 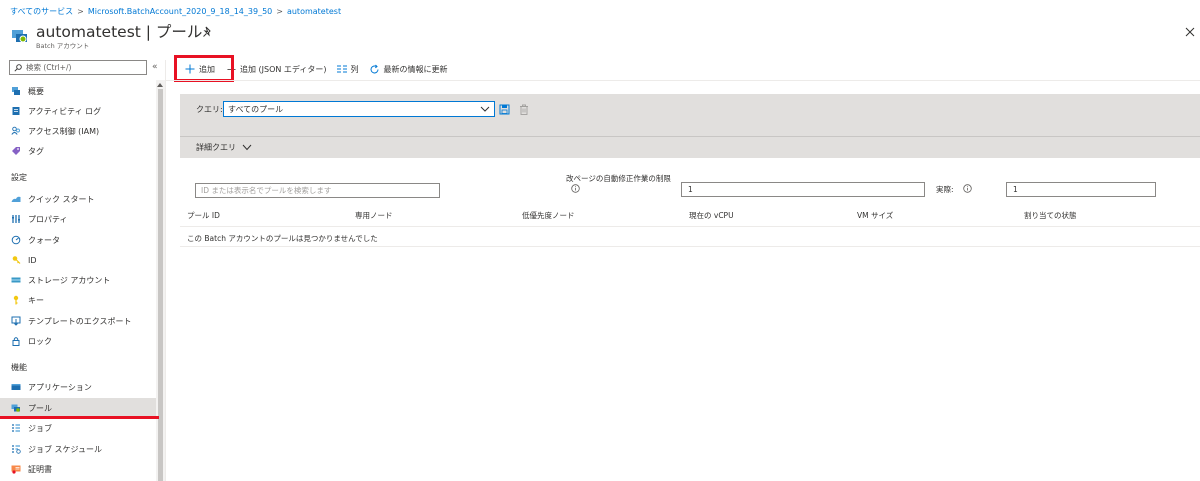 I want to click on sidebar-scrollbar-thumb, so click(x=160, y=285).